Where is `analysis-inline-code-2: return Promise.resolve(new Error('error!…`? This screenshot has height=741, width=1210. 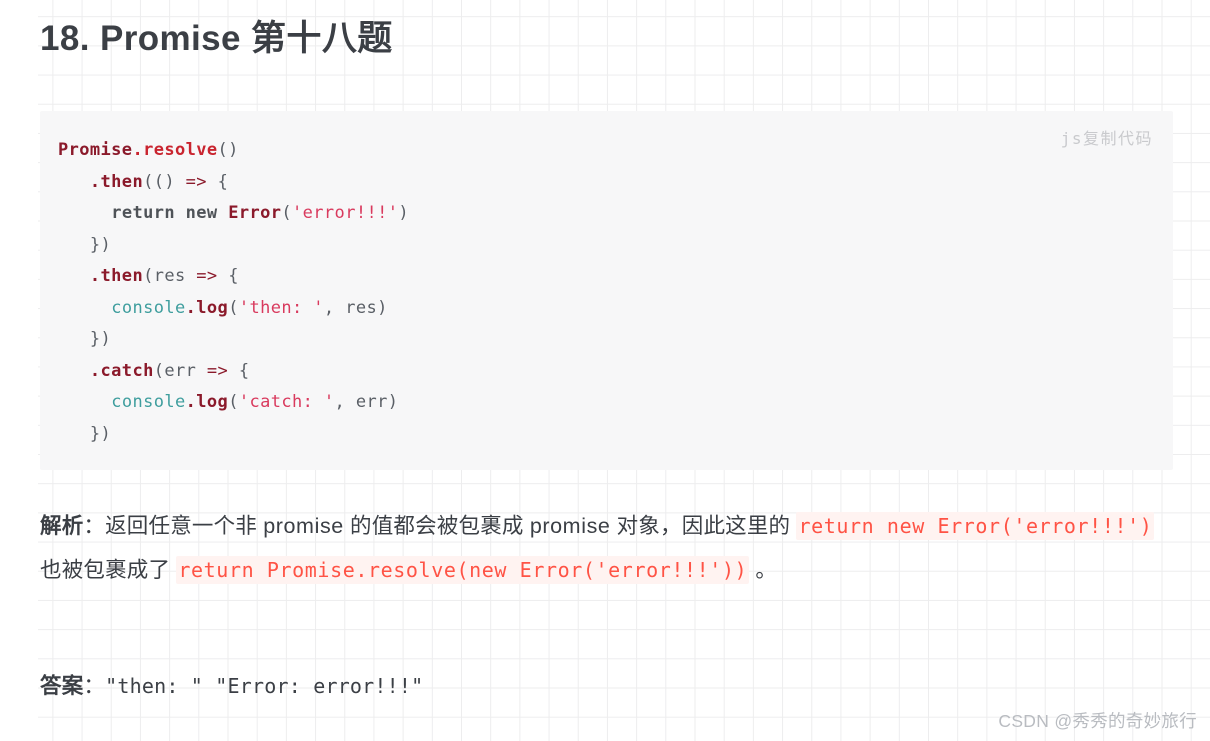
analysis-inline-code-2: return Promise.resolve(new Error('error!… is located at coordinates (463, 569).